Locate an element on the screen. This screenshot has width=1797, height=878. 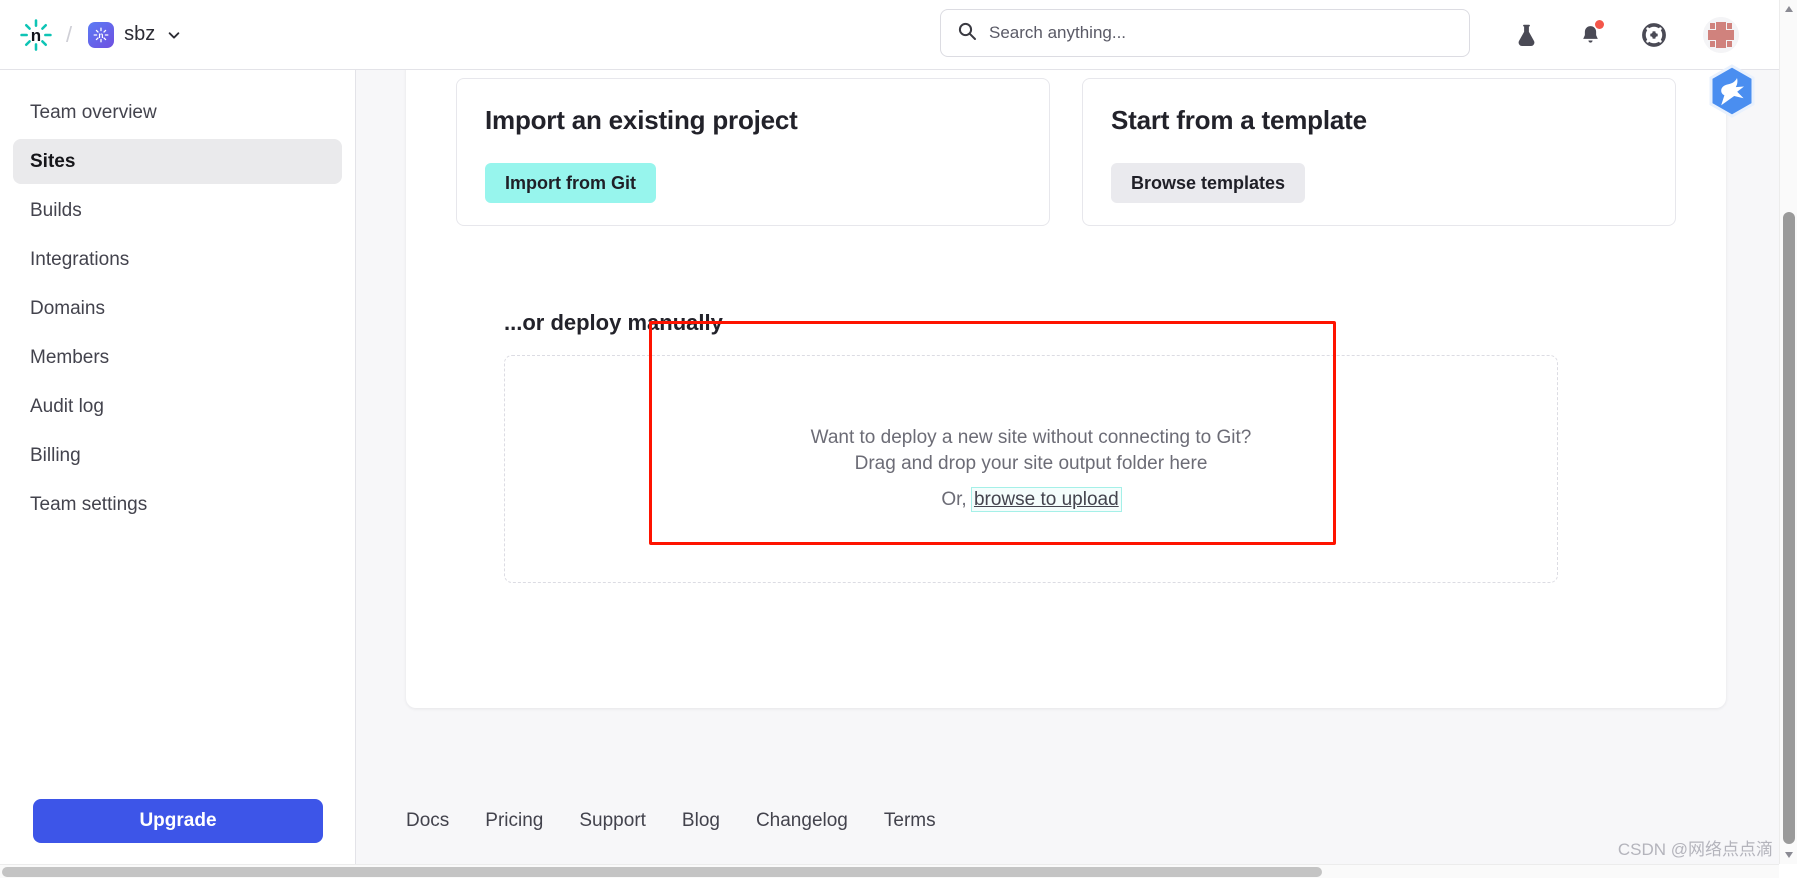
labs-flask-icon is located at coordinates (1526, 35).